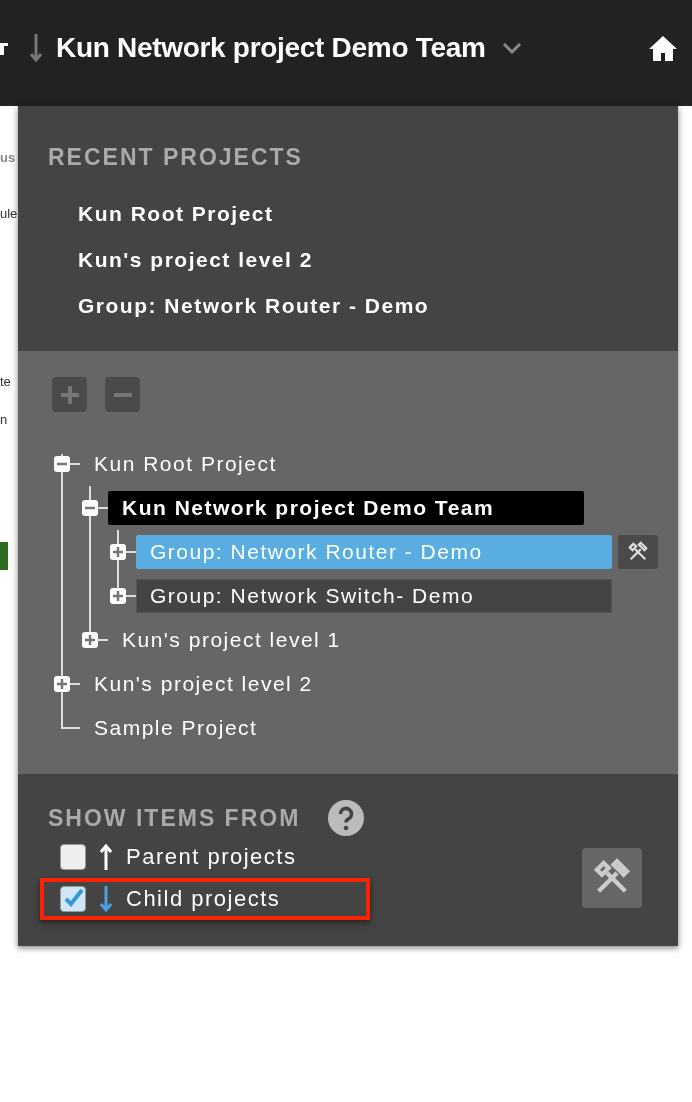 Image resolution: width=692 pixels, height=1102 pixels. Describe the element at coordinates (346, 818) in the screenshot. I see `help-icon` at that location.